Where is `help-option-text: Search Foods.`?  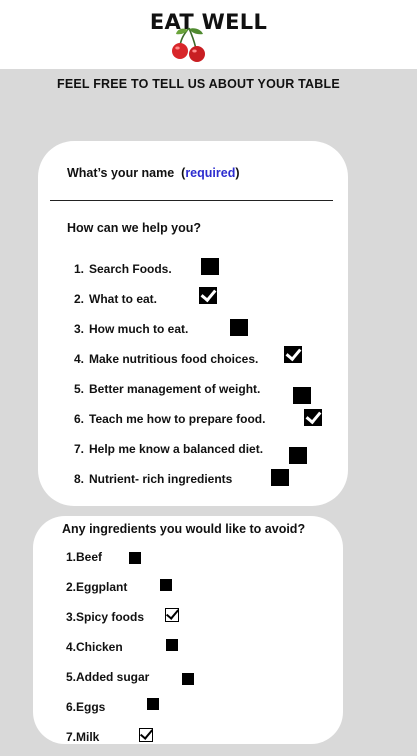 help-option-text: Search Foods. is located at coordinates (130, 269).